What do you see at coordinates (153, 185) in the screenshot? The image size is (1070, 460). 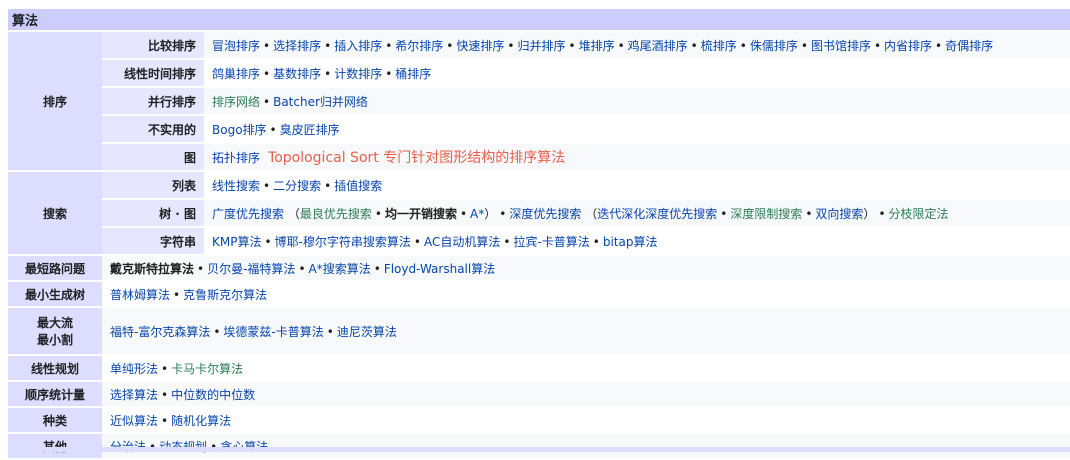 I see `sub-list-search: 列表` at bounding box center [153, 185].